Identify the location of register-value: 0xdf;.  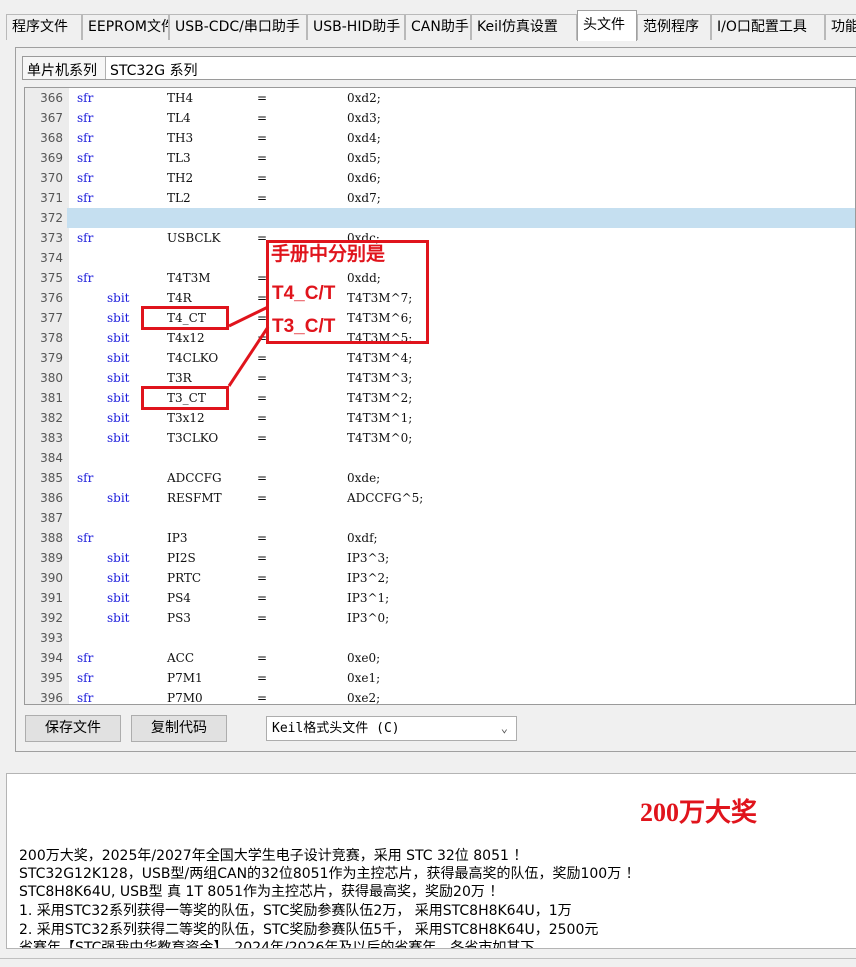
(362, 538).